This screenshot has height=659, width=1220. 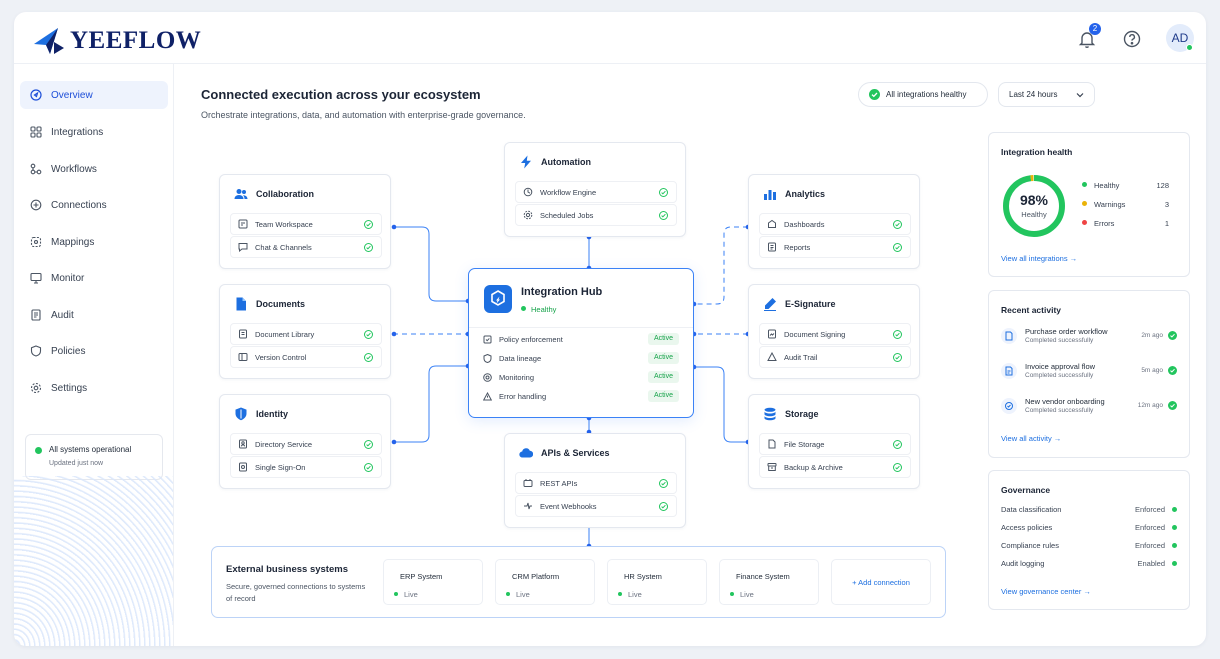 I want to click on service-row: Document Signing, so click(x=835, y=334).